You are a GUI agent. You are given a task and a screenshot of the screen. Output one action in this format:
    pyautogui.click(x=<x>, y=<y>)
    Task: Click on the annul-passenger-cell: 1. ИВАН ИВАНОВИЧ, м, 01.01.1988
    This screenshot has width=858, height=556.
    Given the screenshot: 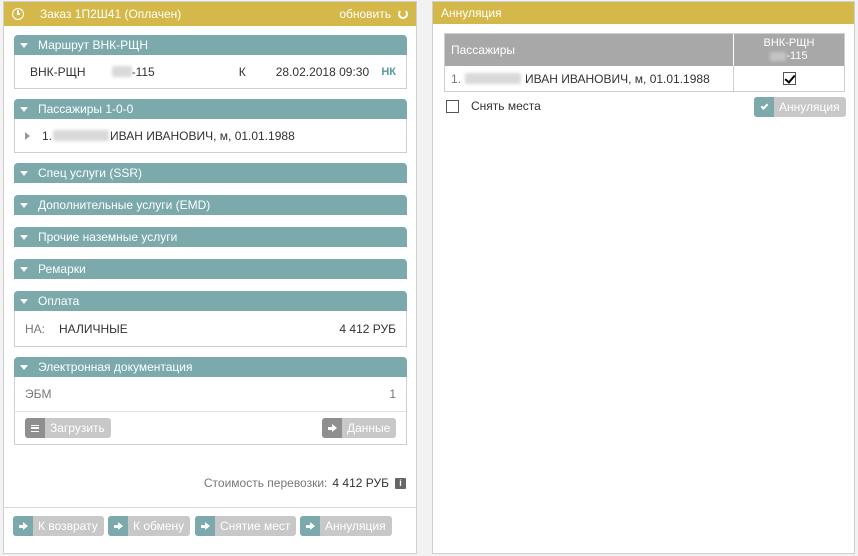 What is the action you would take?
    pyautogui.click(x=589, y=78)
    